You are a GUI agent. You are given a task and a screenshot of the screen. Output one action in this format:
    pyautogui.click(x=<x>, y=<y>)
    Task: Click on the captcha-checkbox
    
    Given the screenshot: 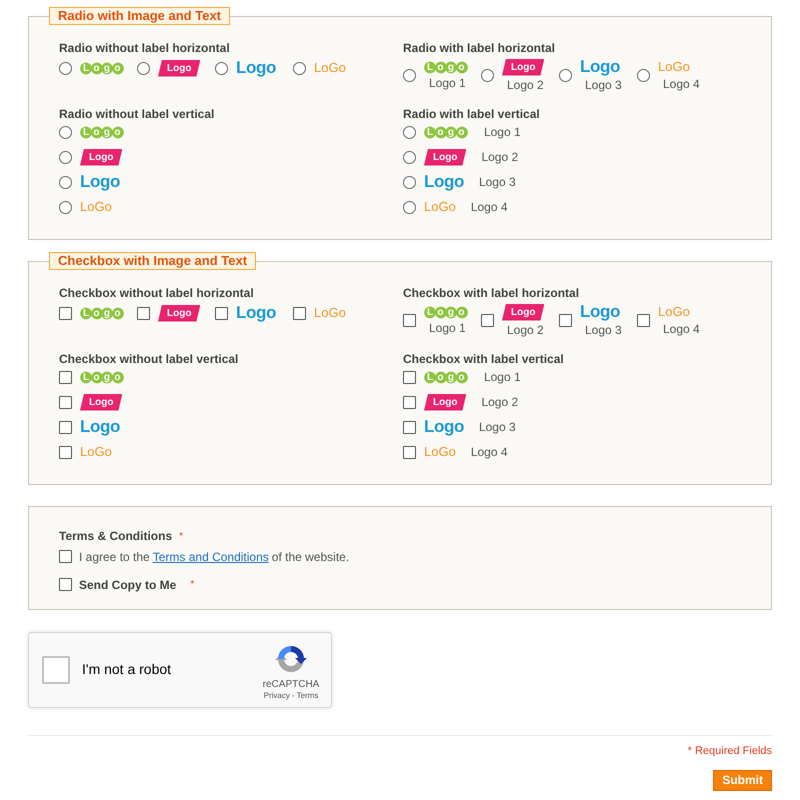 What is the action you would take?
    pyautogui.click(x=56, y=670)
    